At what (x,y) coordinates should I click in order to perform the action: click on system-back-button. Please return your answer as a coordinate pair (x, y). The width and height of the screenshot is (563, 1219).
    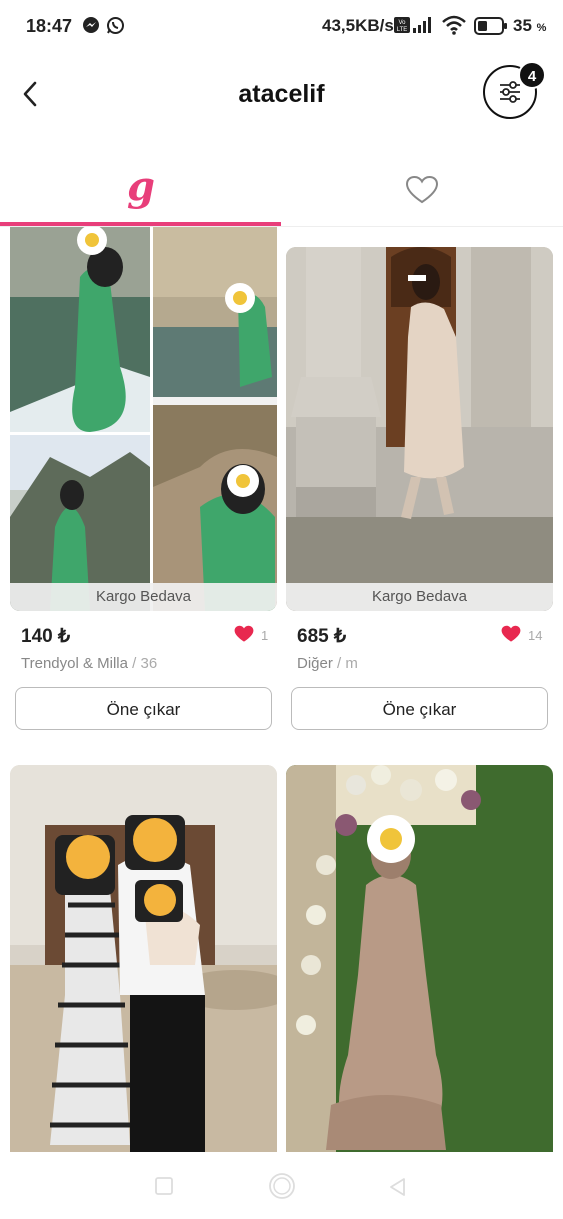
    Looking at the image, I should click on (397, 1189).